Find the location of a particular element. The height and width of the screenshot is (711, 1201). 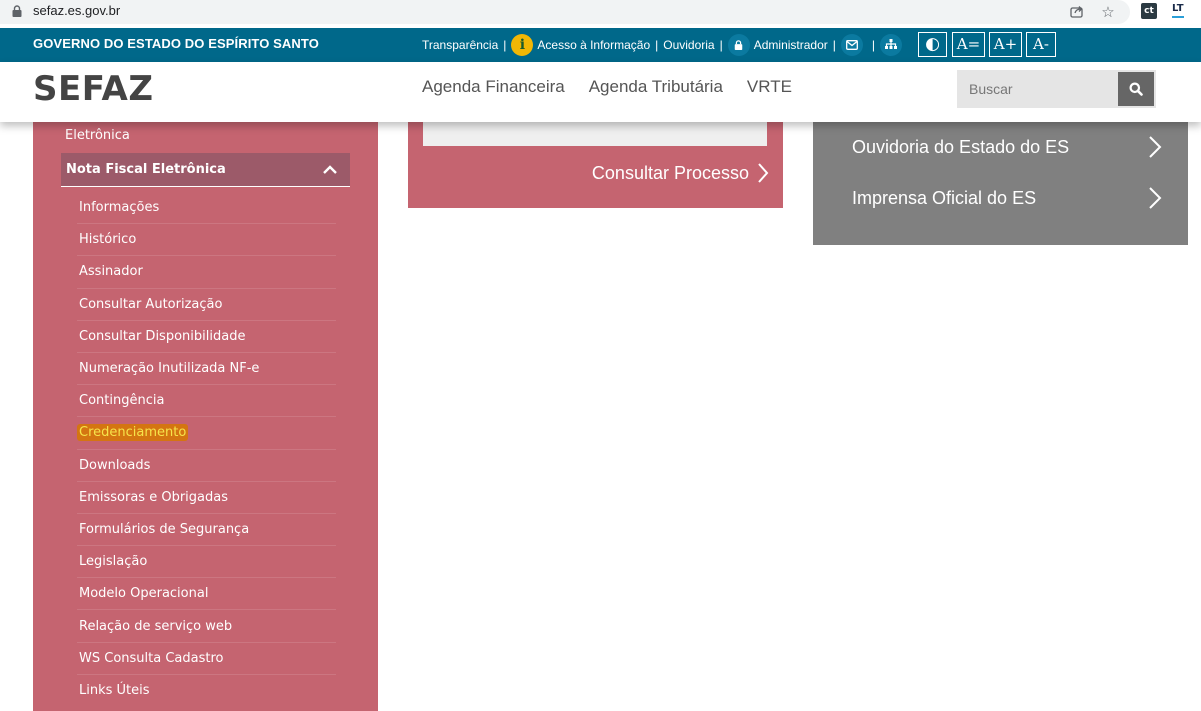

bookmark-star-icon: ☆ is located at coordinates (1108, 12).